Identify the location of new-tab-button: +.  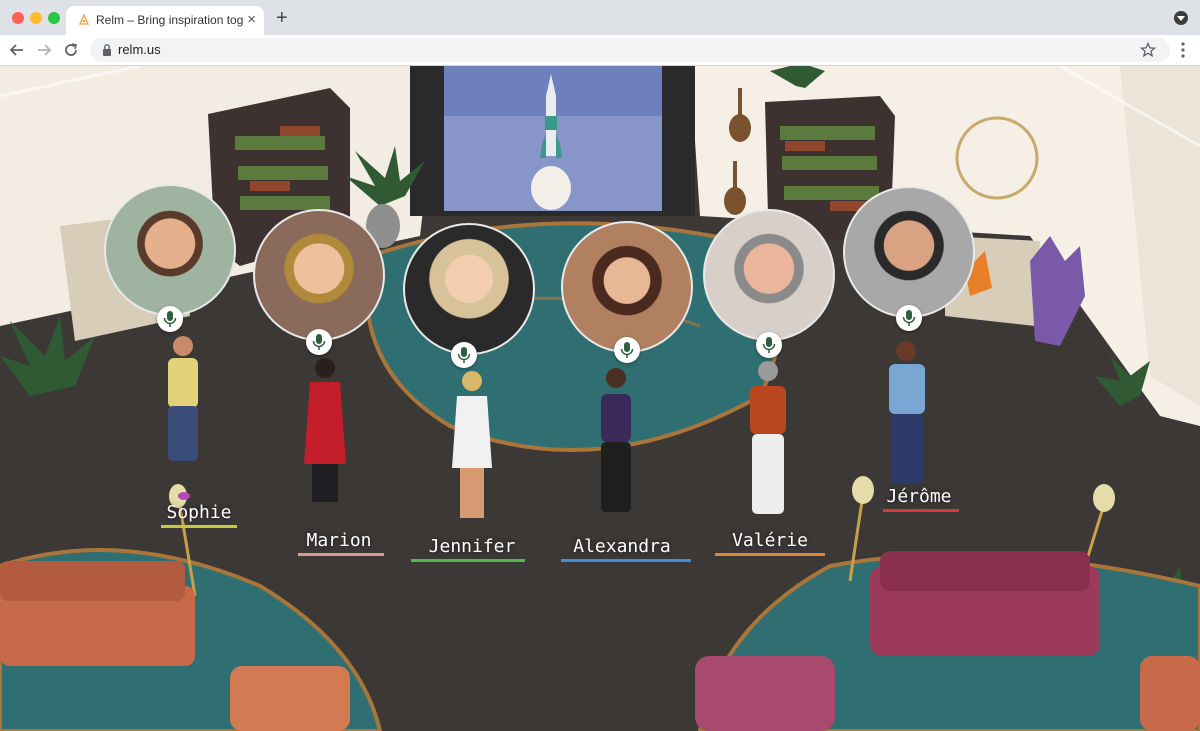
(282, 18).